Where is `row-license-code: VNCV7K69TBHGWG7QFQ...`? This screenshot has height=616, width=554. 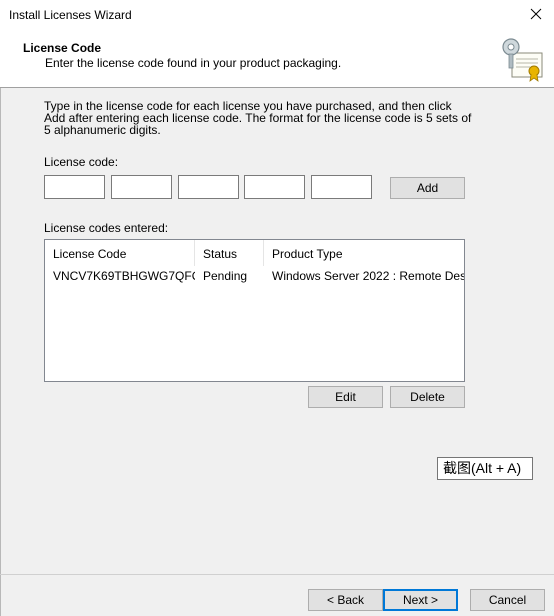
row-license-code: VNCV7K69TBHGWG7QFQ... is located at coordinates (124, 276).